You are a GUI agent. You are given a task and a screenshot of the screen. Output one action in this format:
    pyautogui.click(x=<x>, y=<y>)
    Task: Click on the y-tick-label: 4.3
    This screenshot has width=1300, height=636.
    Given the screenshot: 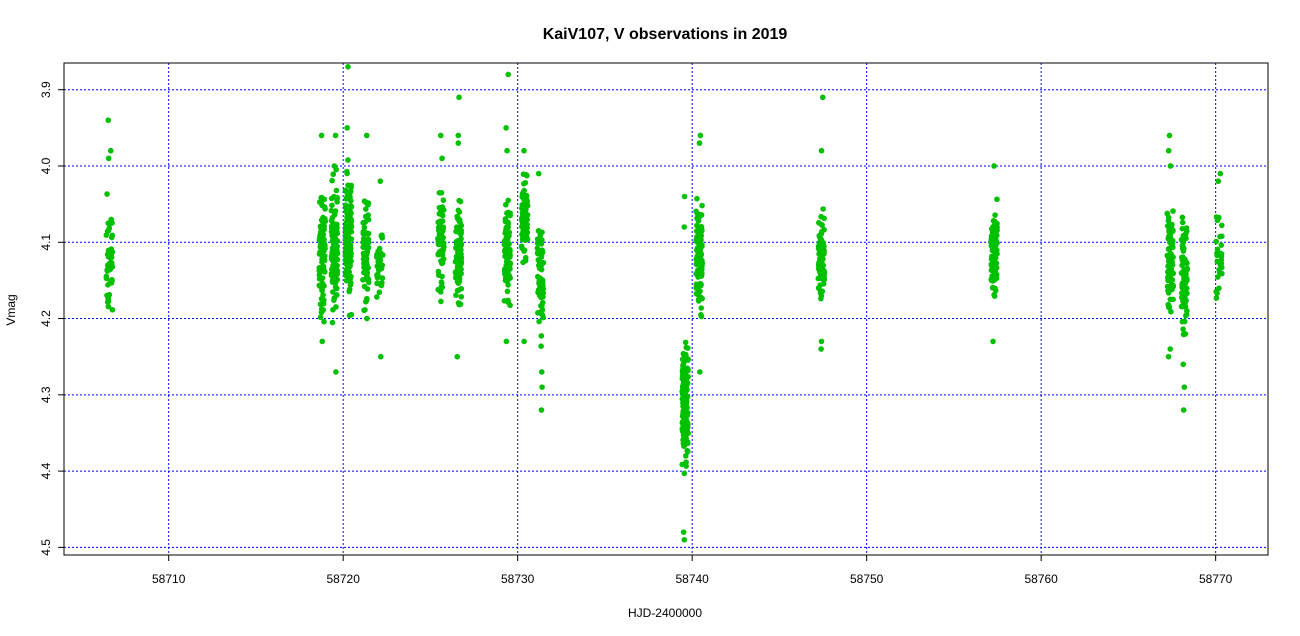 What is the action you would take?
    pyautogui.click(x=46, y=394)
    